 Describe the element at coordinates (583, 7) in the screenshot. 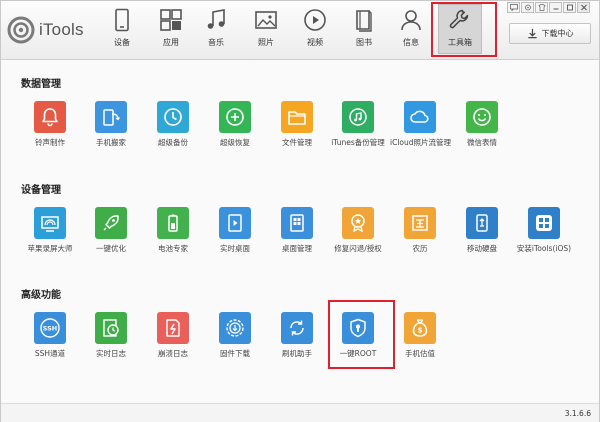

I see `close-button` at that location.